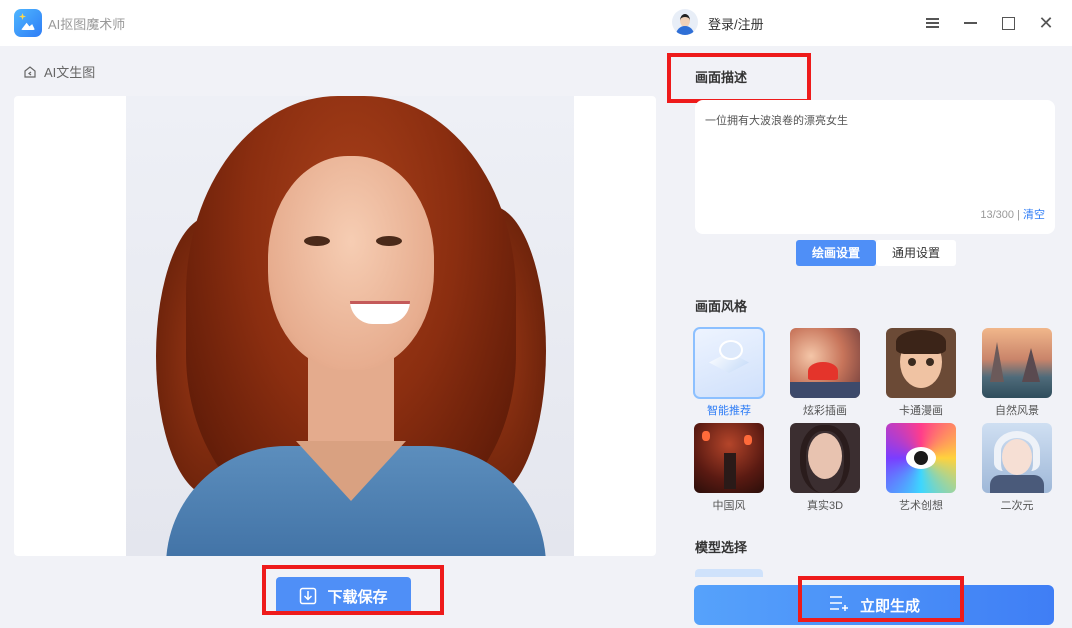  Describe the element at coordinates (875, 167) in the screenshot. I see `prompt-textarea: 一位拥有大波浪卷的漂亮女生 13/300 | 清空` at that location.